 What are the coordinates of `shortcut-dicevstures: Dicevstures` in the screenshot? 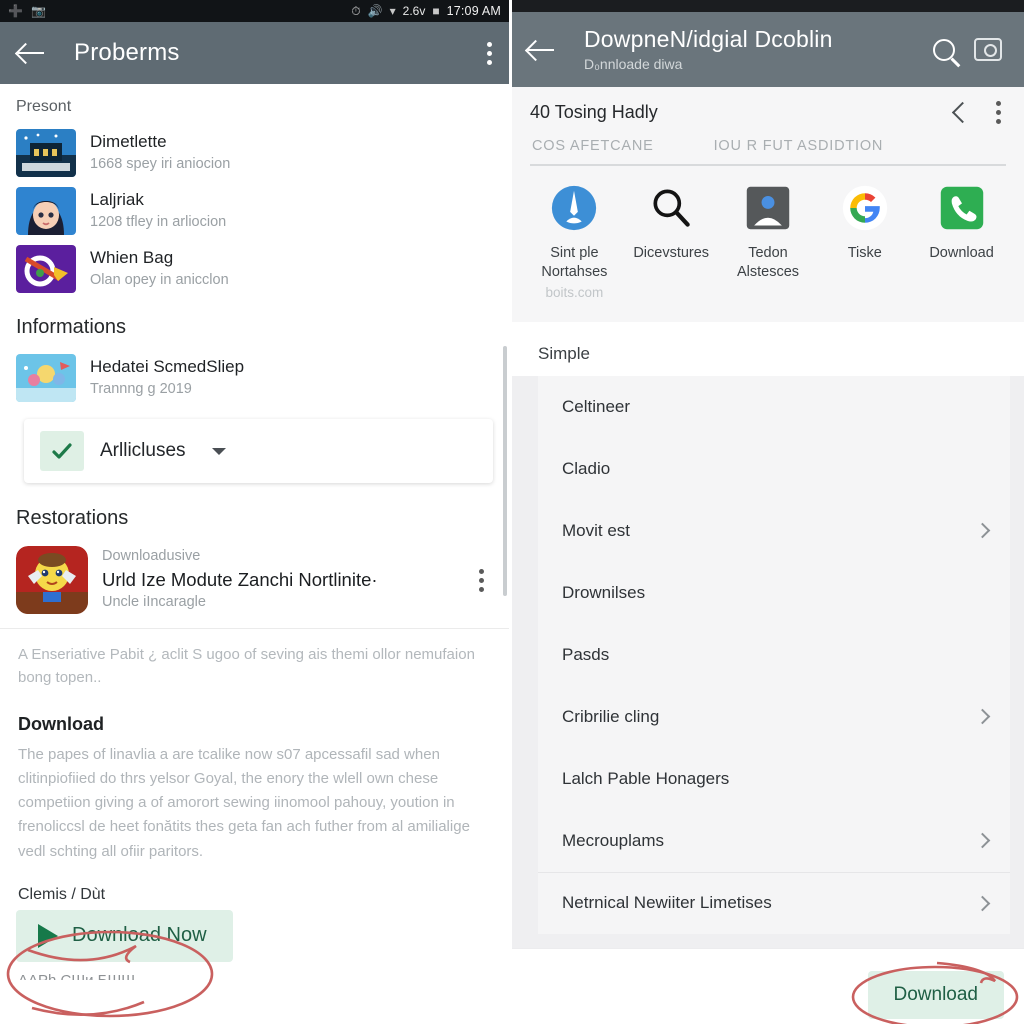 It's located at (671, 241).